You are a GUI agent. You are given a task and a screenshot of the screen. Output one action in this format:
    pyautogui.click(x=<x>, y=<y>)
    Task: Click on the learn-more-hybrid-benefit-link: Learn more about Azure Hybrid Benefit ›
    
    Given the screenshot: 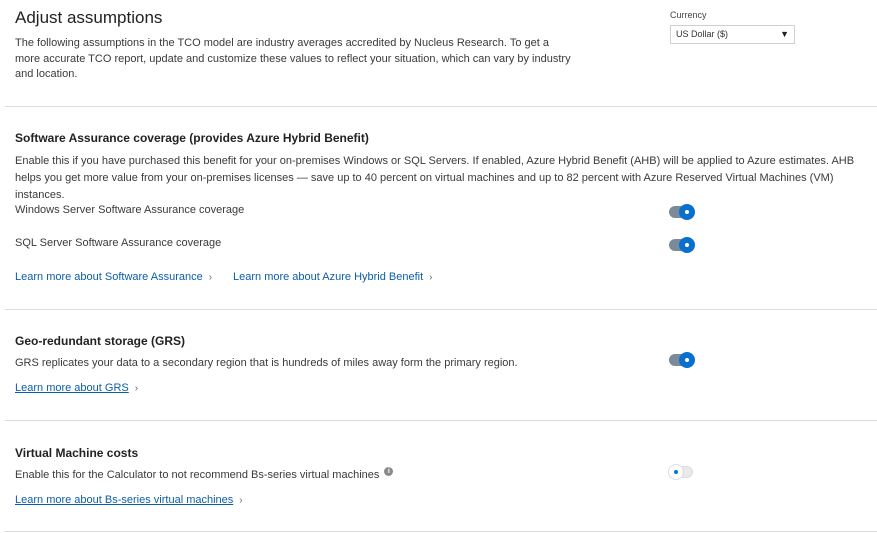 What is the action you would take?
    pyautogui.click(x=333, y=277)
    